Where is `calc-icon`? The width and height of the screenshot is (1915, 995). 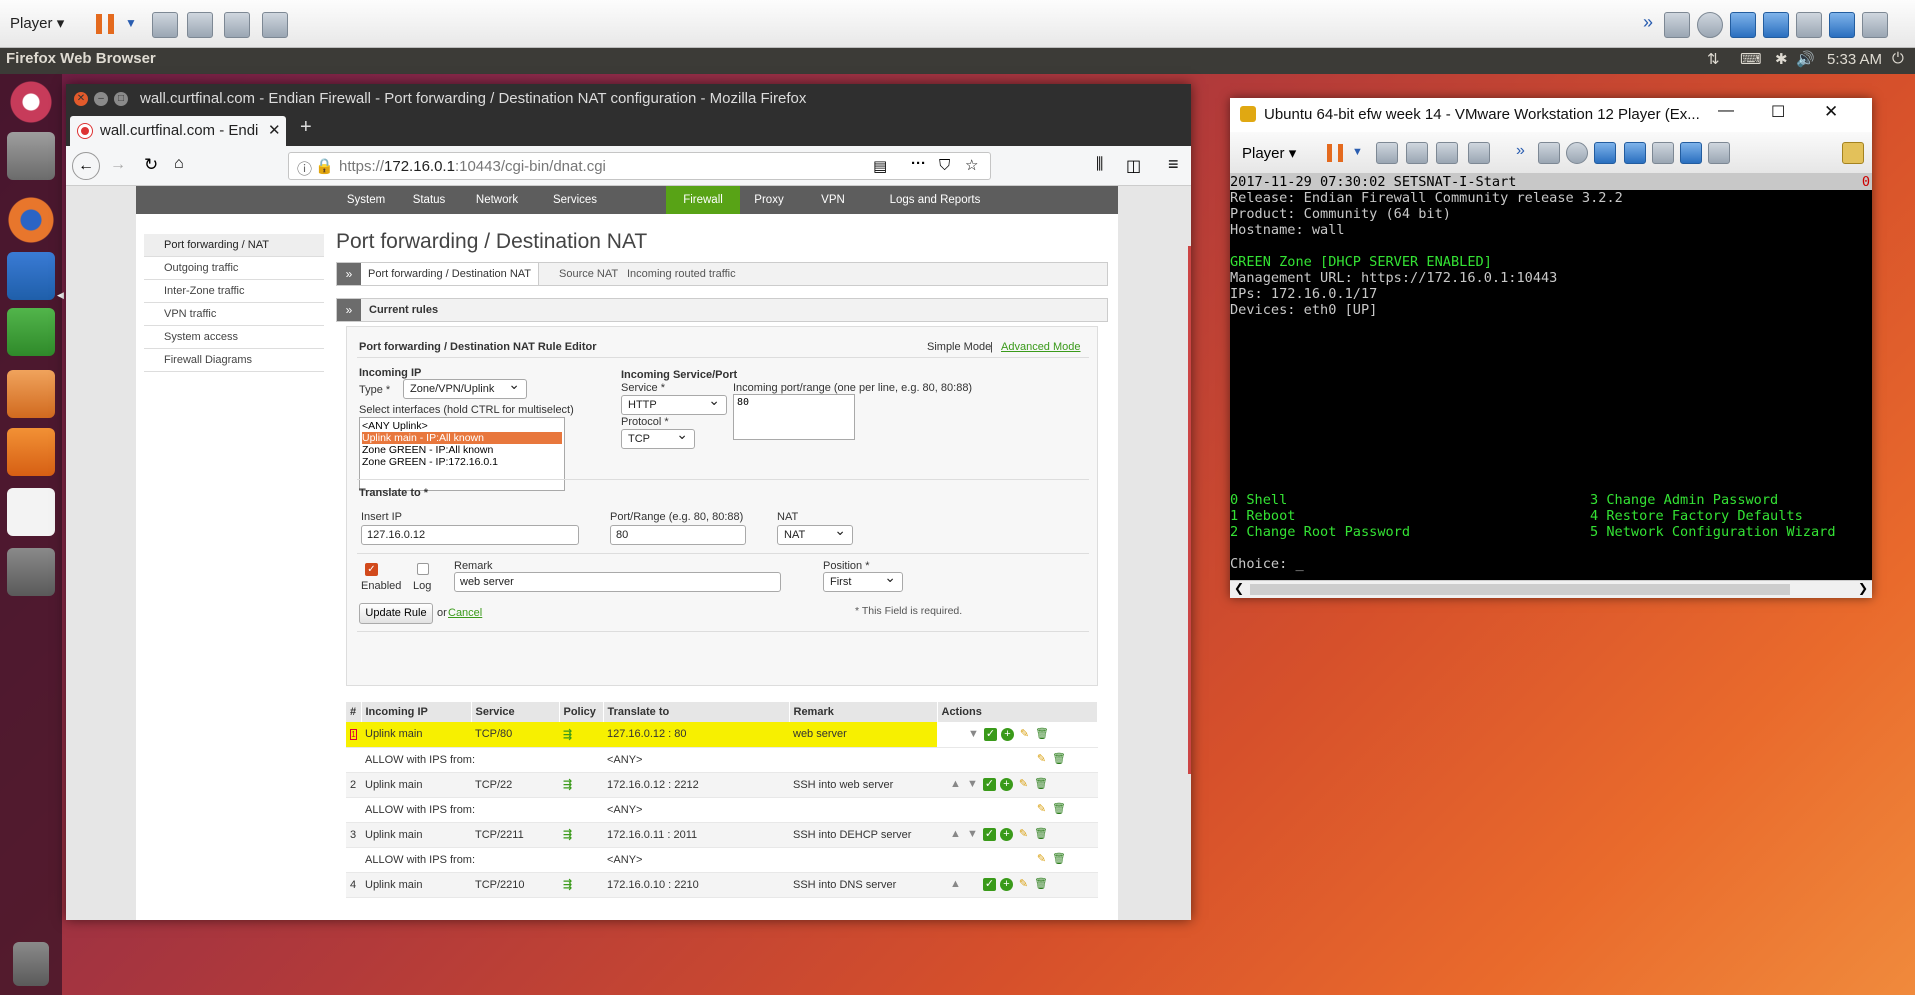 calc-icon is located at coordinates (31, 332).